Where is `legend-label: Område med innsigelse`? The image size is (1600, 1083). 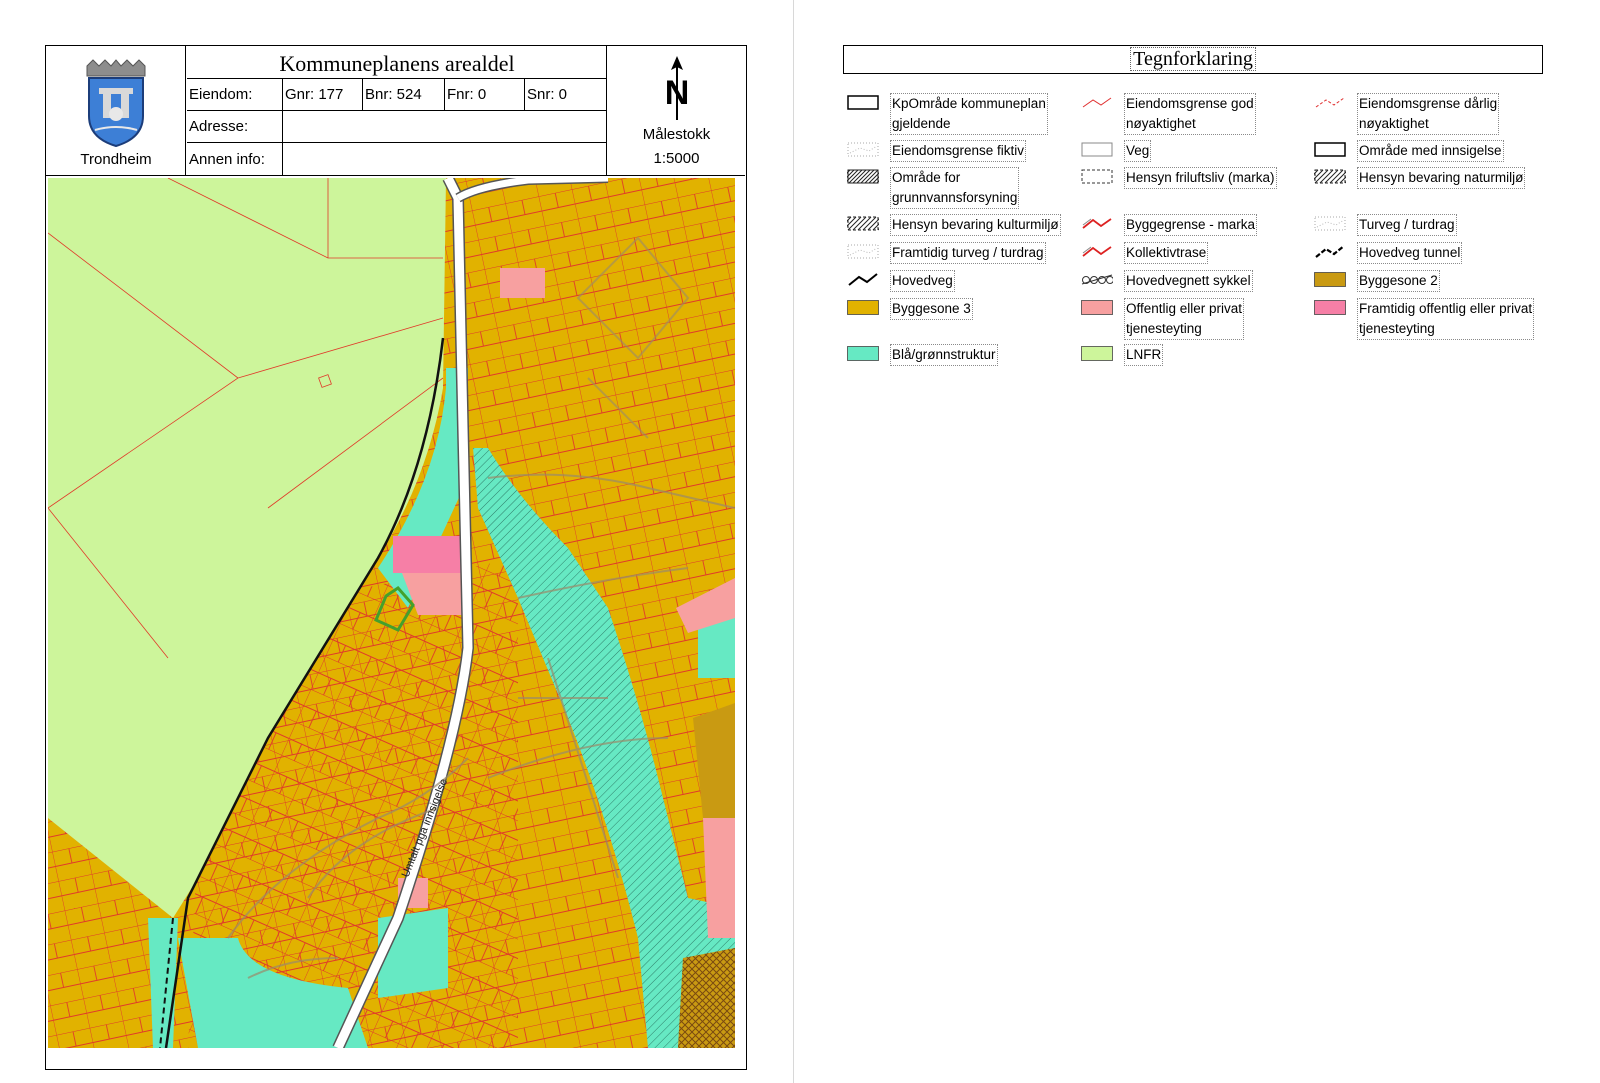 legend-label: Område med innsigelse is located at coordinates (1430, 151).